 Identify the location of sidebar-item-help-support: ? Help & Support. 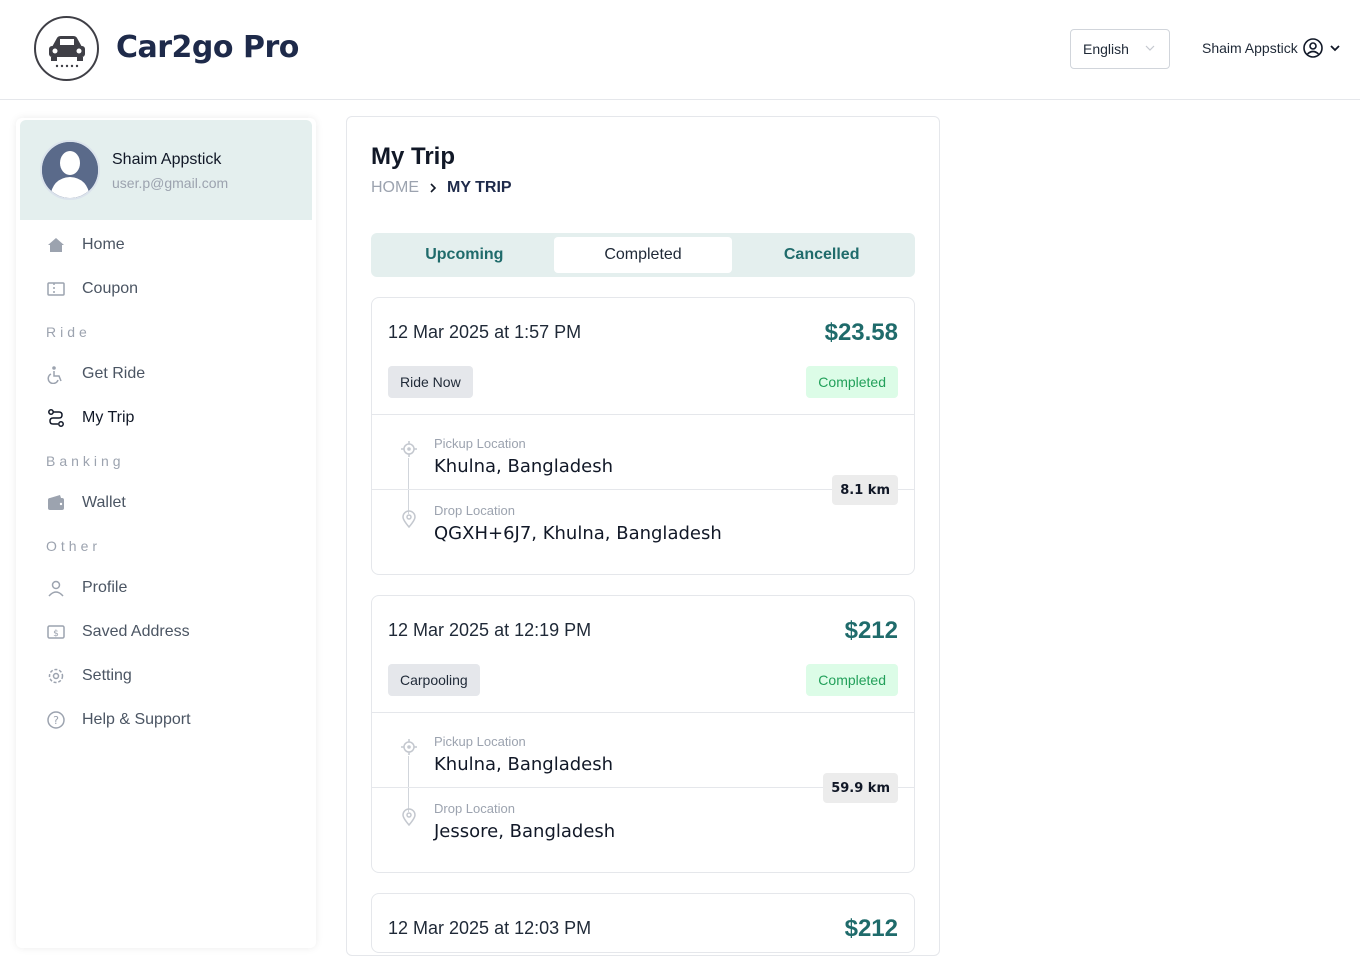
(118, 720).